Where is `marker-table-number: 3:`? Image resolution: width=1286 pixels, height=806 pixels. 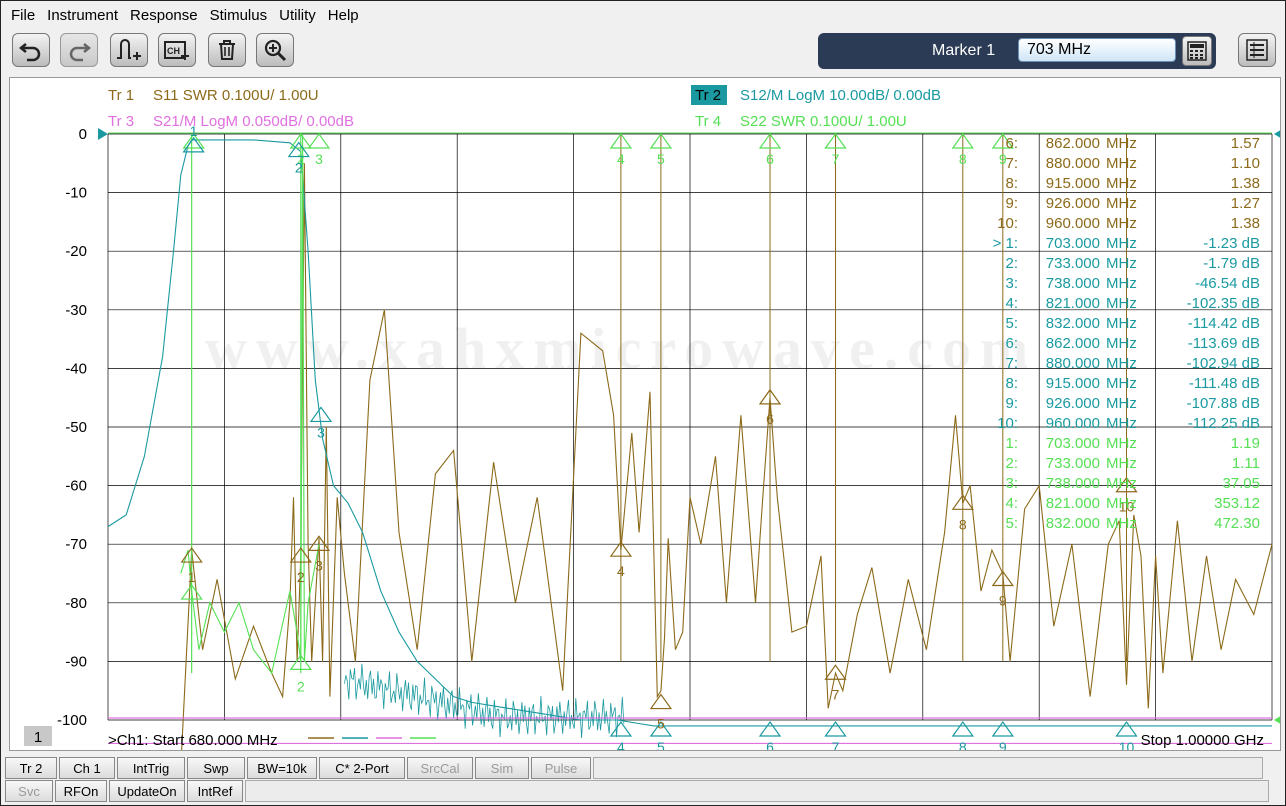 marker-table-number: 3: is located at coordinates (1011, 283).